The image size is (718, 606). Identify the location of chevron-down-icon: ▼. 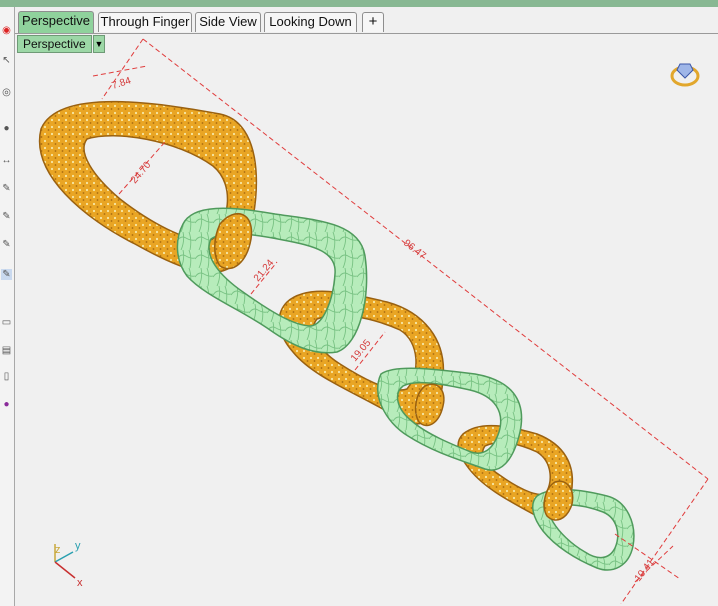
(99, 44).